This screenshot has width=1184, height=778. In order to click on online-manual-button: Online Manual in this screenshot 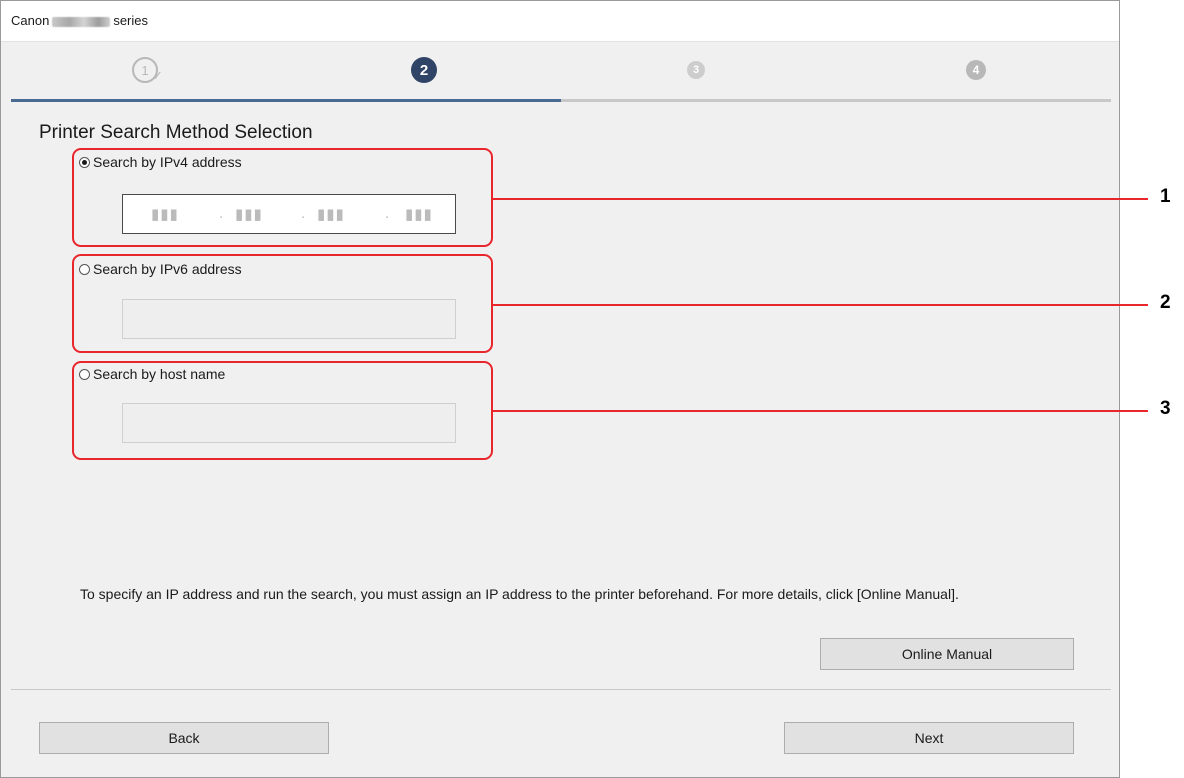, I will do `click(947, 654)`.